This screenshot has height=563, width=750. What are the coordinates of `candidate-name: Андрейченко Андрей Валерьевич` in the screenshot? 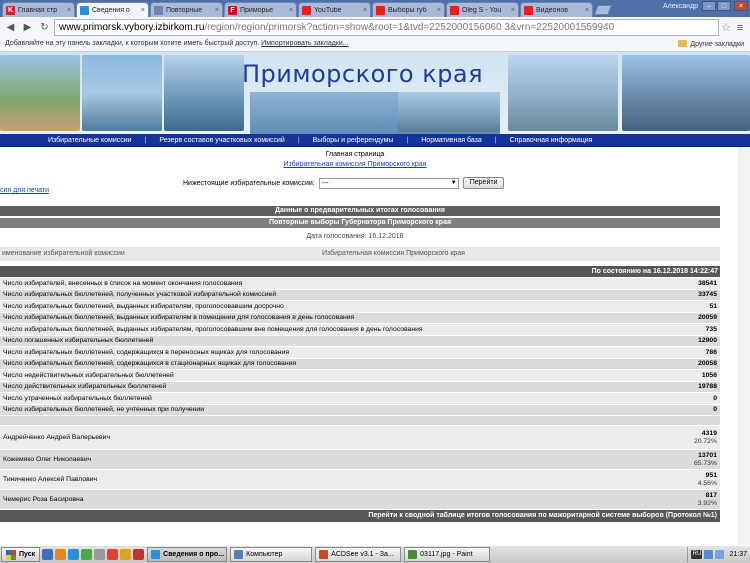 It's located at (57, 437).